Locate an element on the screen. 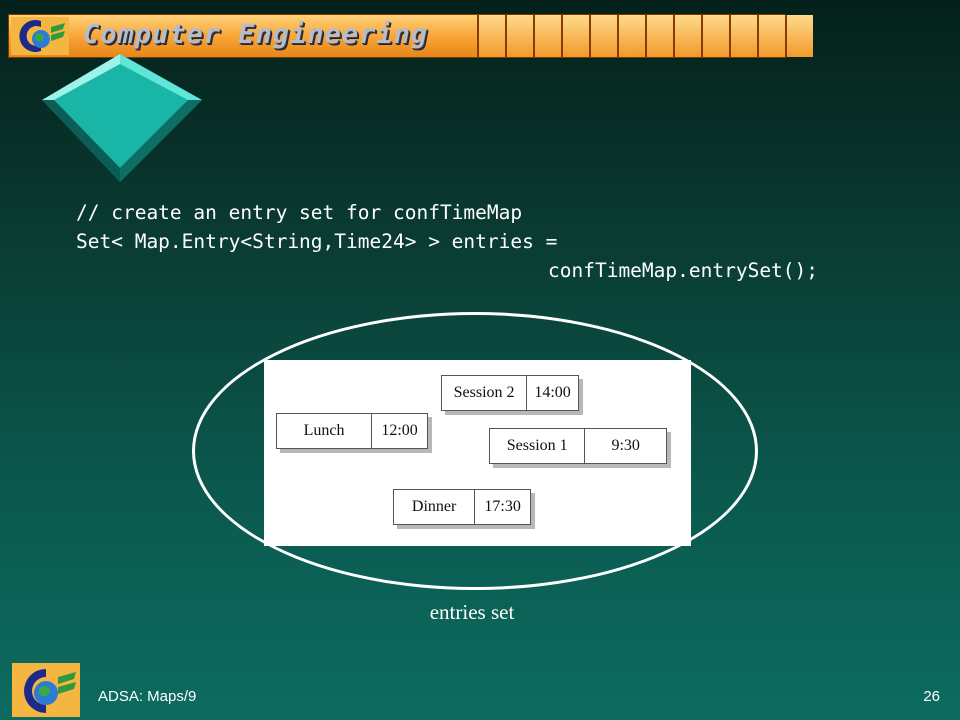 This screenshot has width=960, height=720. entries-caption: entries set is located at coordinates (472, 612).